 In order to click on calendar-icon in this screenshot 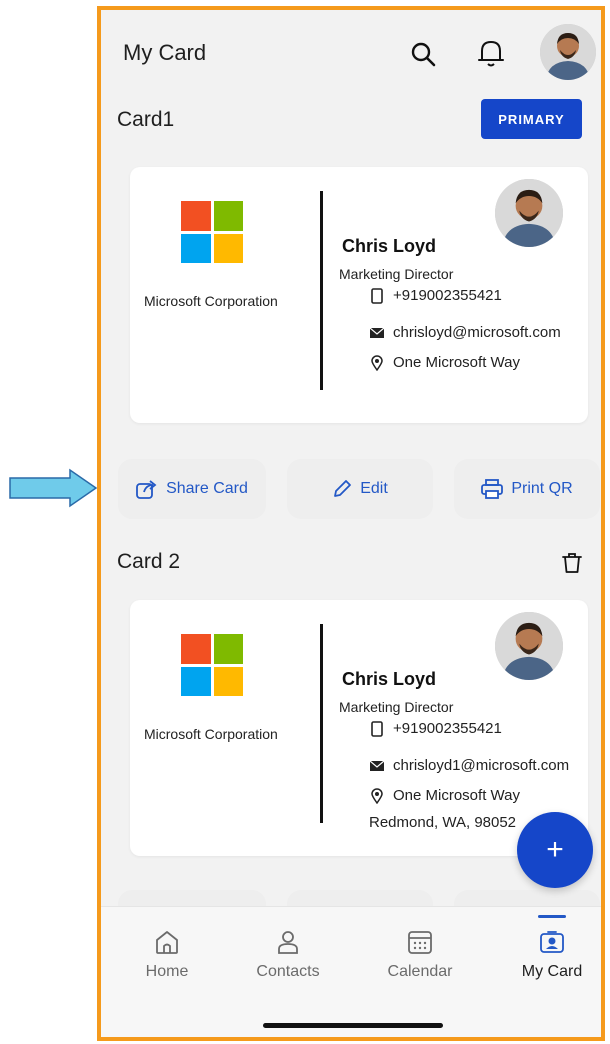, I will do `click(420, 942)`.